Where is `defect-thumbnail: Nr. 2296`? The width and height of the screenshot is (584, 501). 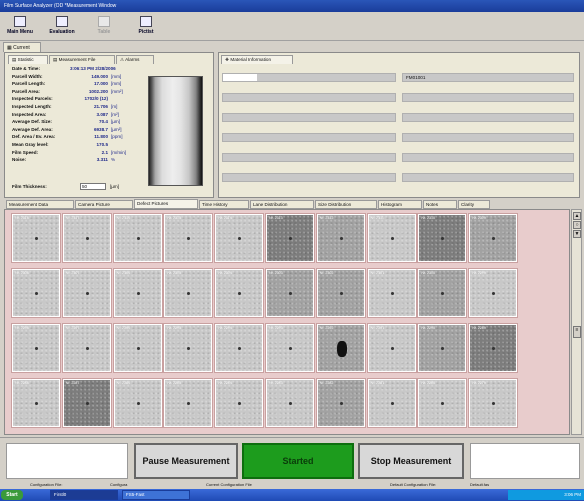
defect-thumbnail: Nr. 2296 is located at coordinates (137, 348).